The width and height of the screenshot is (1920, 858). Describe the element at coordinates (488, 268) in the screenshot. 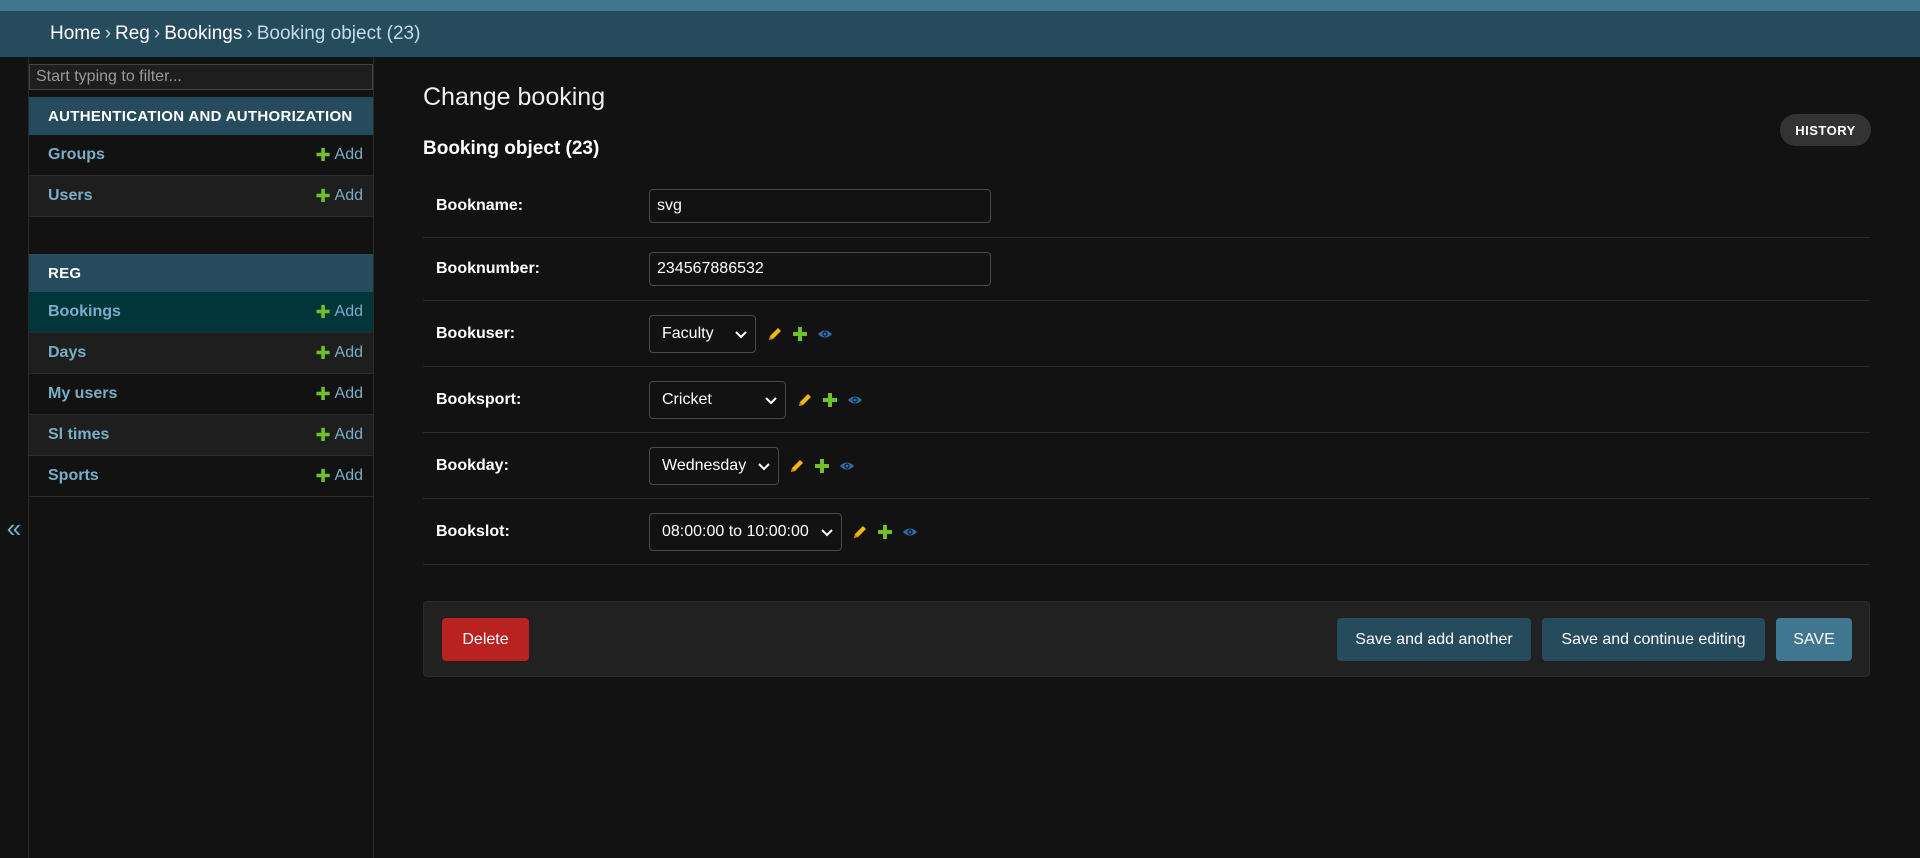

I see `booknumber-label: Booknumber:` at that location.